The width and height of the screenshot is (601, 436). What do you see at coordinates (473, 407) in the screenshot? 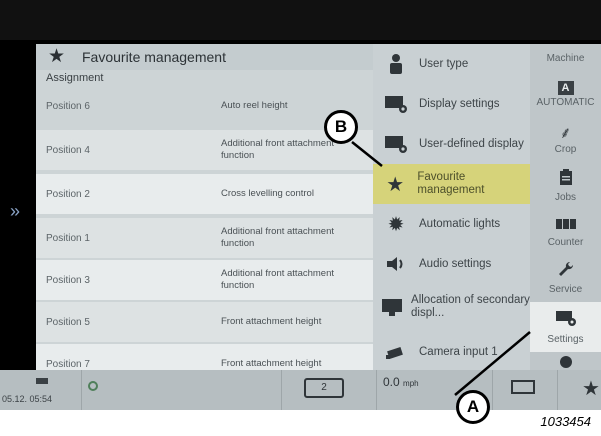
I see `callout-a: A` at bounding box center [473, 407].